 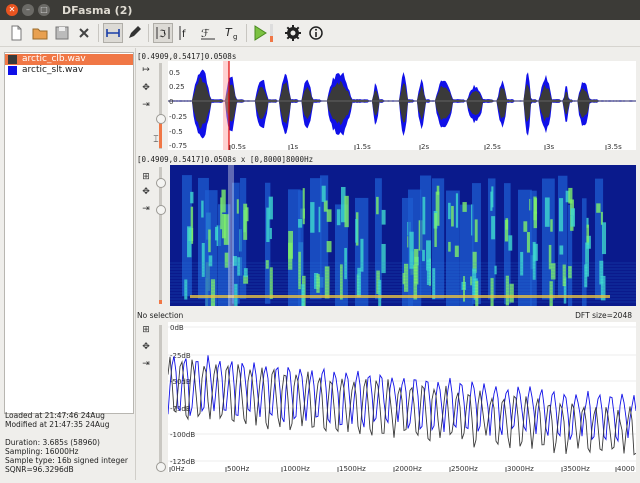 I want to click on waveform-xtick: 2.5s, so click(x=493, y=146).